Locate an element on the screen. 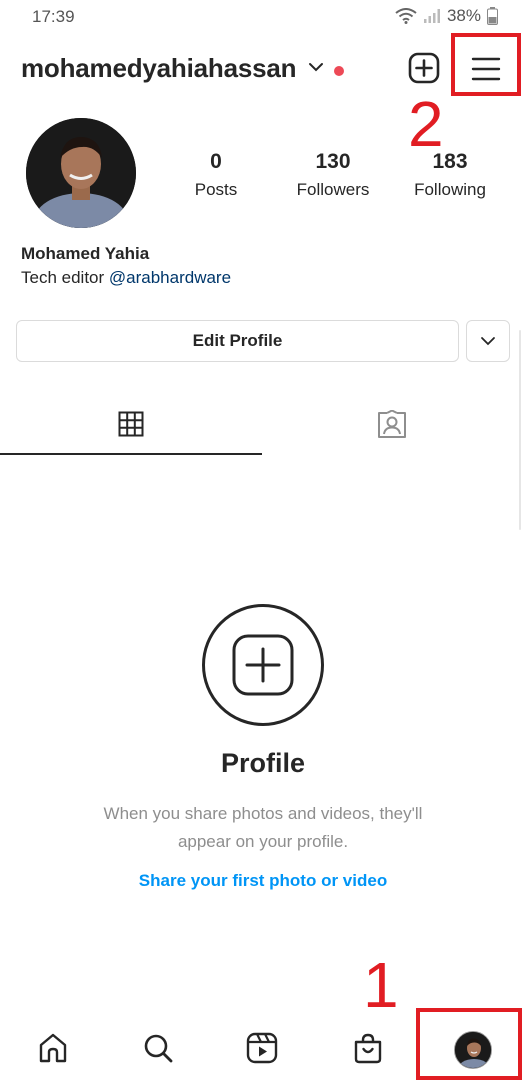 The image size is (522, 1080). battery-percent: 38% is located at coordinates (463, 15).